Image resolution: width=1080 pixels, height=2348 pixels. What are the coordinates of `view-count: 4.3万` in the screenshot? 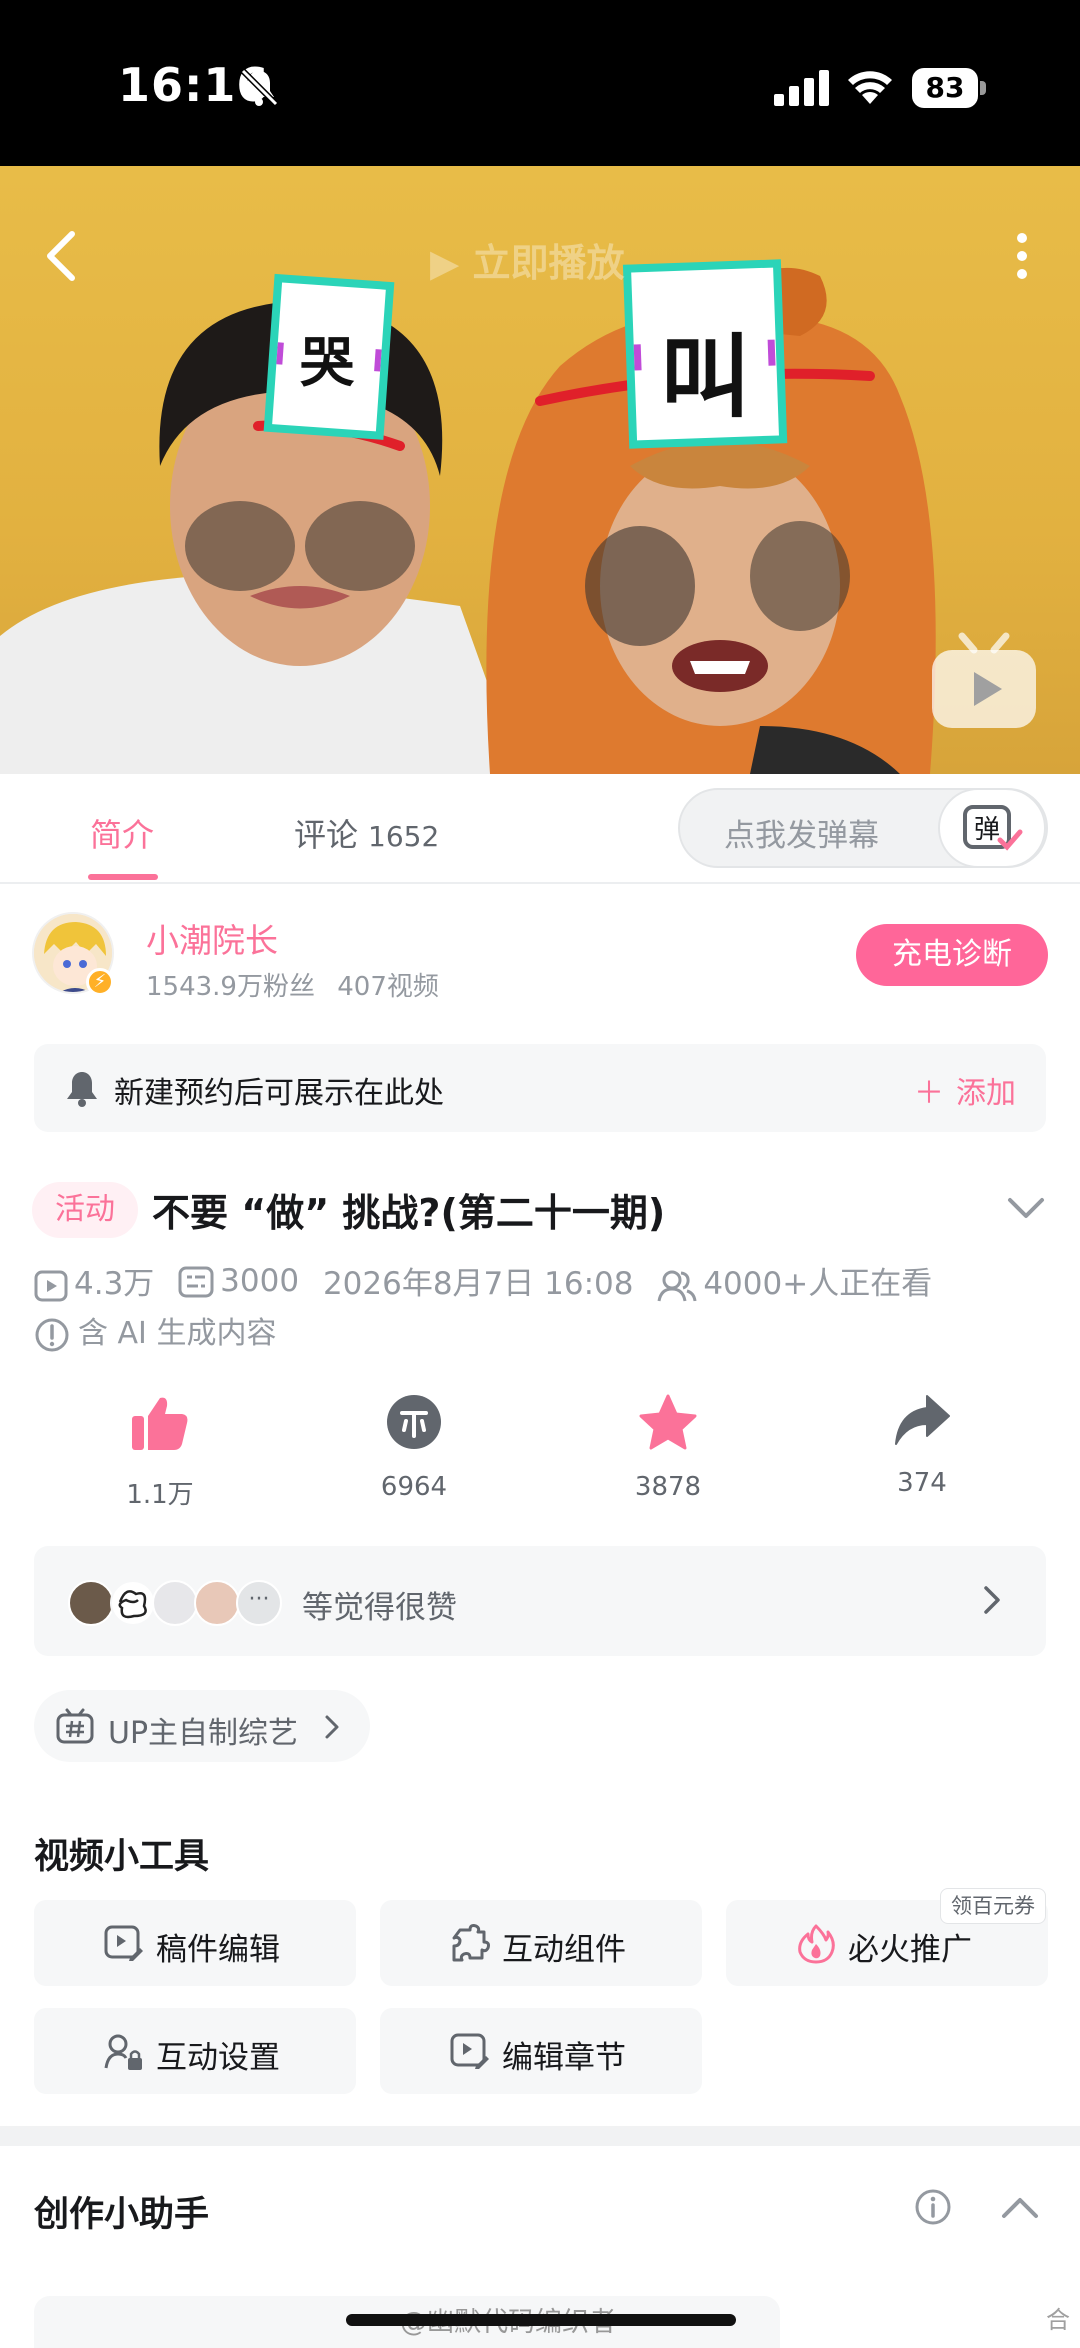 It's located at (94, 1280).